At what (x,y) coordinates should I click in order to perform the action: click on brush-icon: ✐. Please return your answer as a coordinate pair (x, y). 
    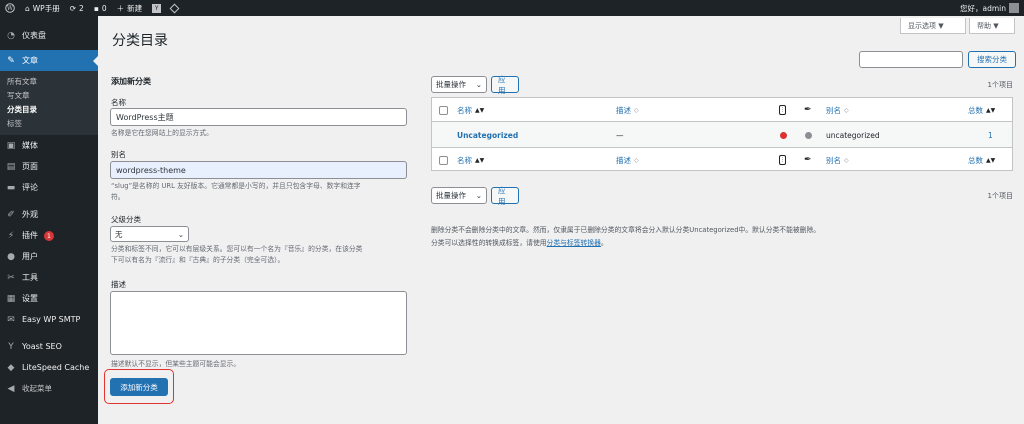
    Looking at the image, I should click on (11, 214).